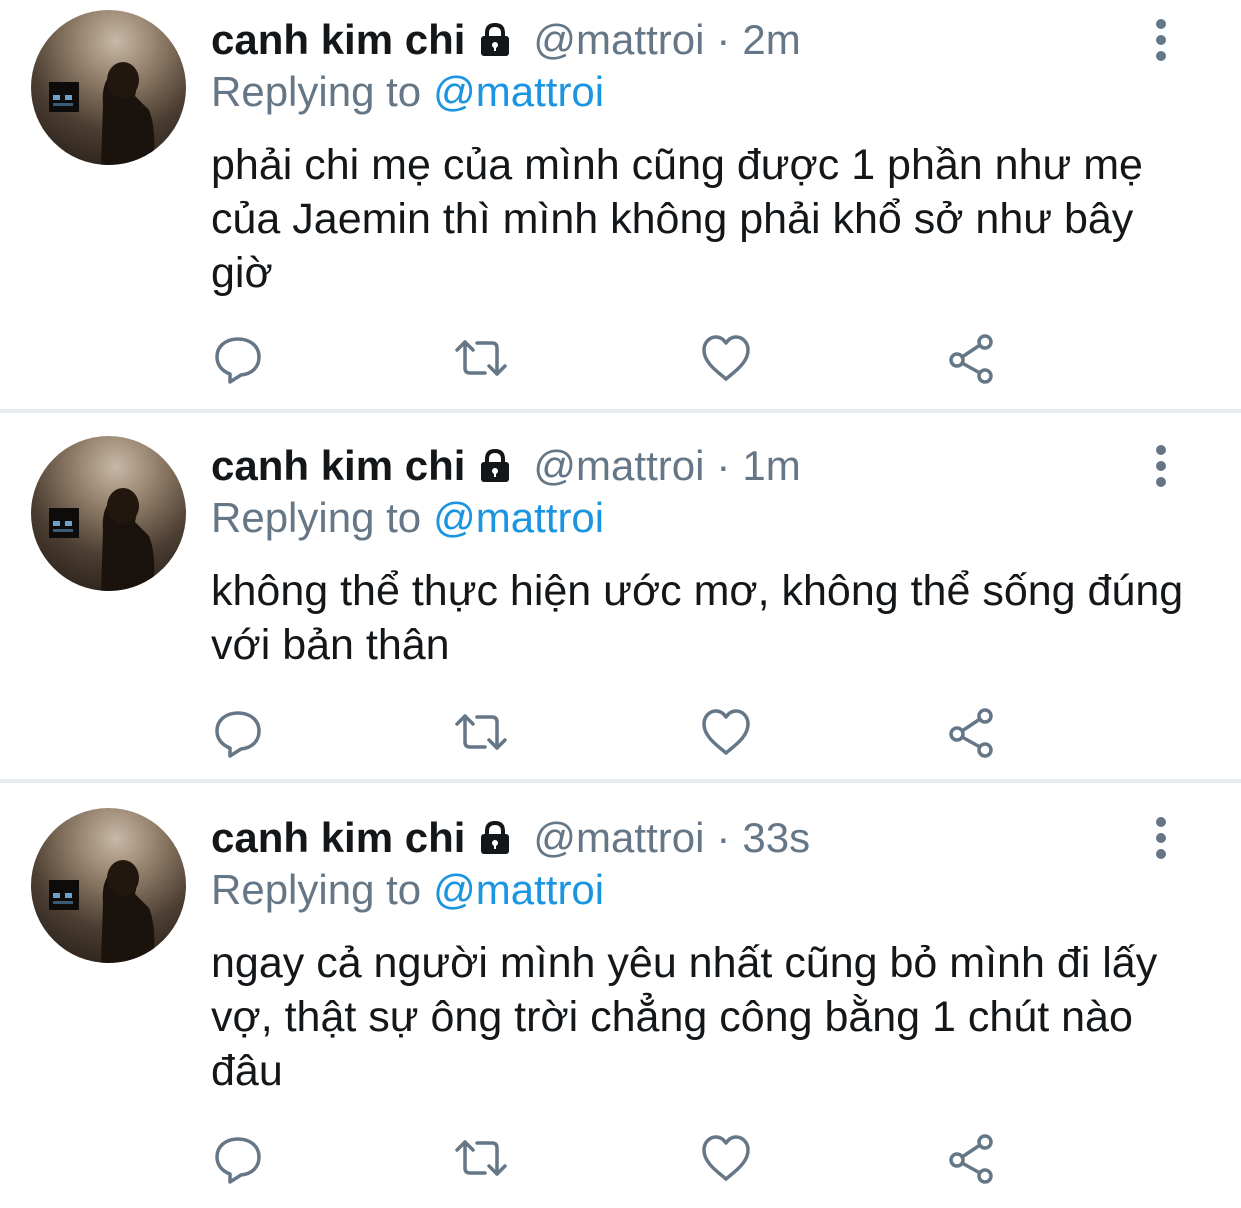  I want to click on tweet-header: canh kim chi @mattroi · 1m, so click(506, 466).